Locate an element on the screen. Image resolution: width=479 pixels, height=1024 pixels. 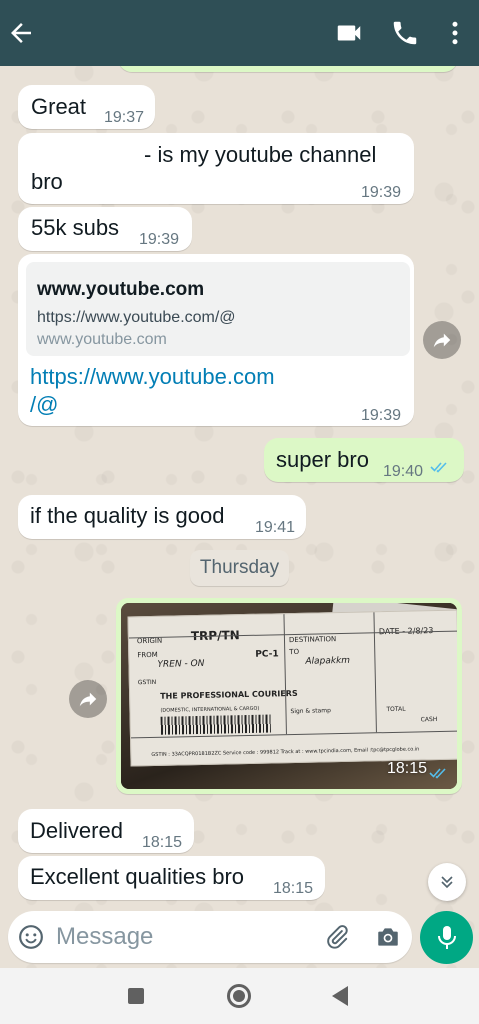
message-time: 19:37 is located at coordinates (124, 117).